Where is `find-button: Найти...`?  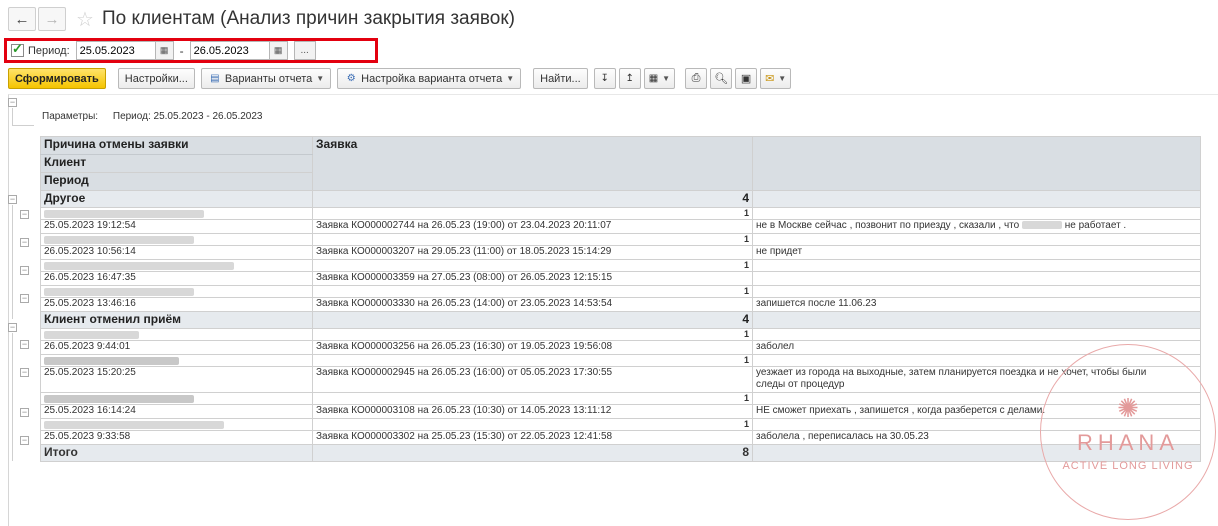
find-button: Найти... is located at coordinates (560, 78).